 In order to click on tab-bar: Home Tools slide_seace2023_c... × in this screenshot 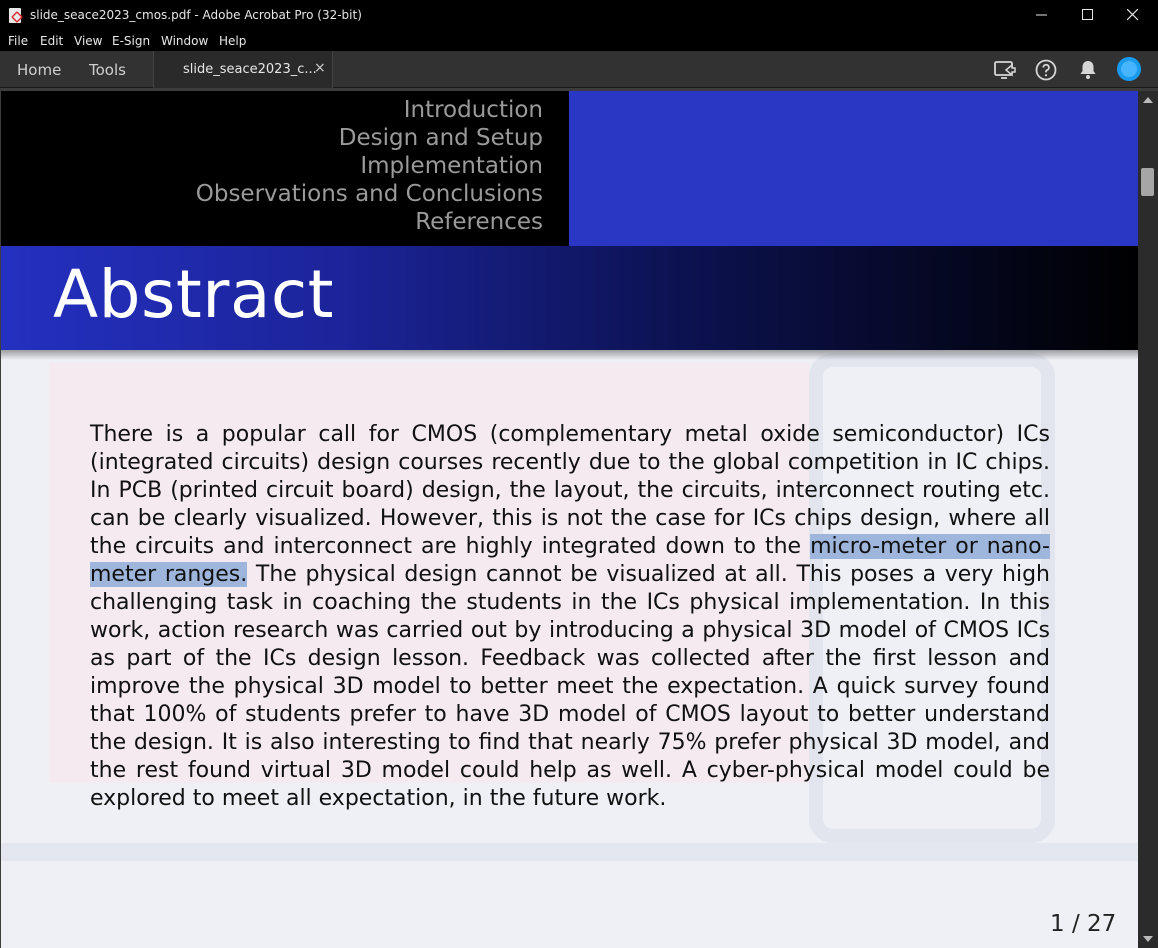, I will do `click(579, 69)`.